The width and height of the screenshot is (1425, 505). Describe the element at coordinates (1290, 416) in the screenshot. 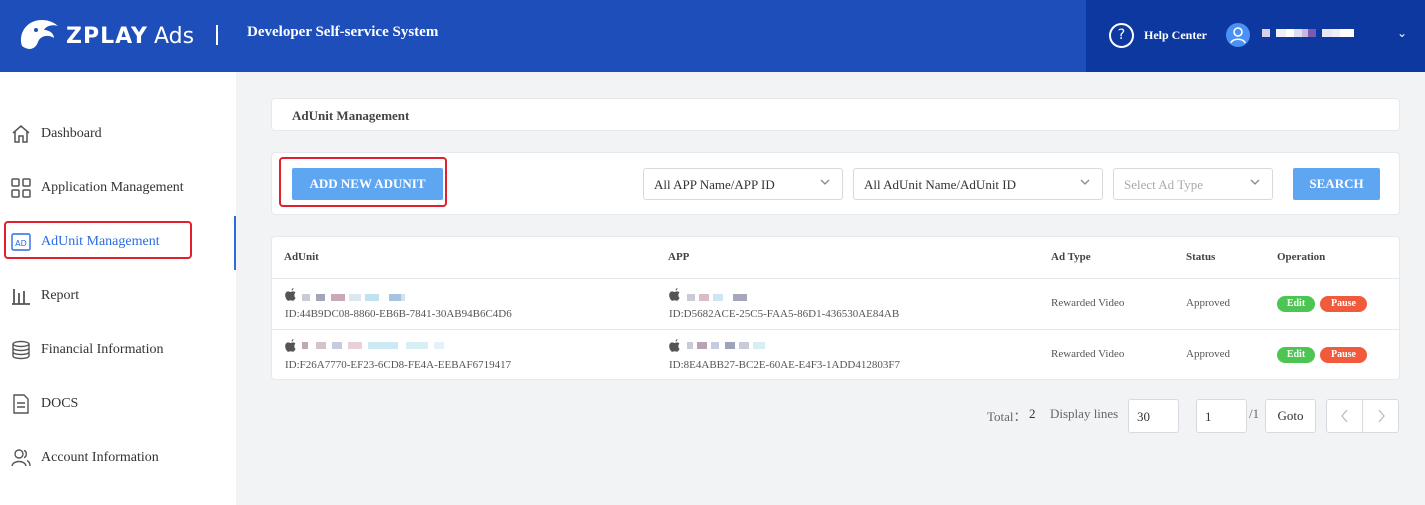

I see `goto-button: Goto` at that location.